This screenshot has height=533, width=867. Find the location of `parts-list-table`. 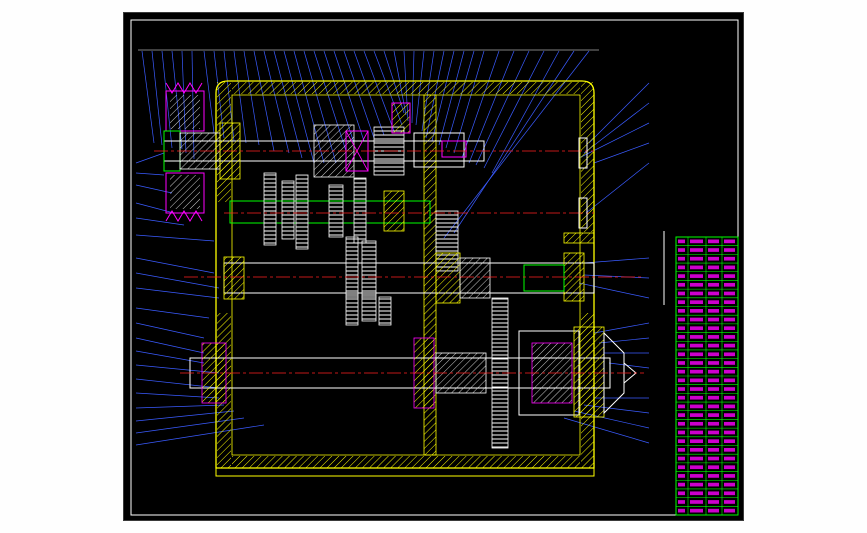

parts-list-table is located at coordinates (707, 376).